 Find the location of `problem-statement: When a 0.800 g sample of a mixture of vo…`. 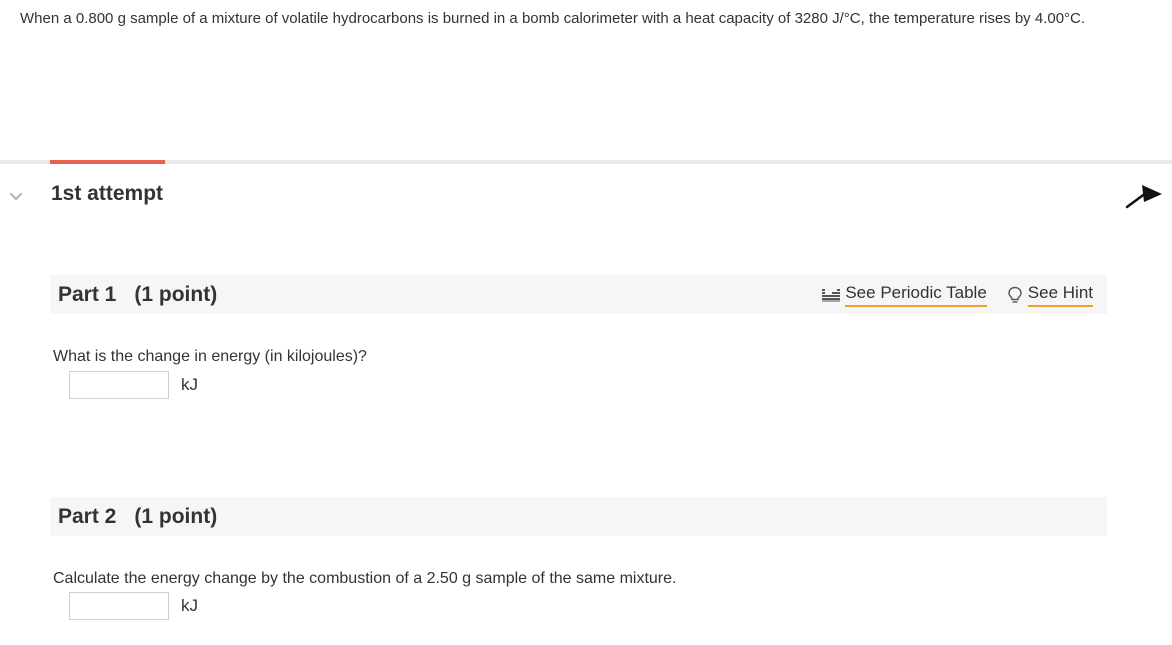

problem-statement: When a 0.800 g sample of a mixture of vo… is located at coordinates (553, 18).